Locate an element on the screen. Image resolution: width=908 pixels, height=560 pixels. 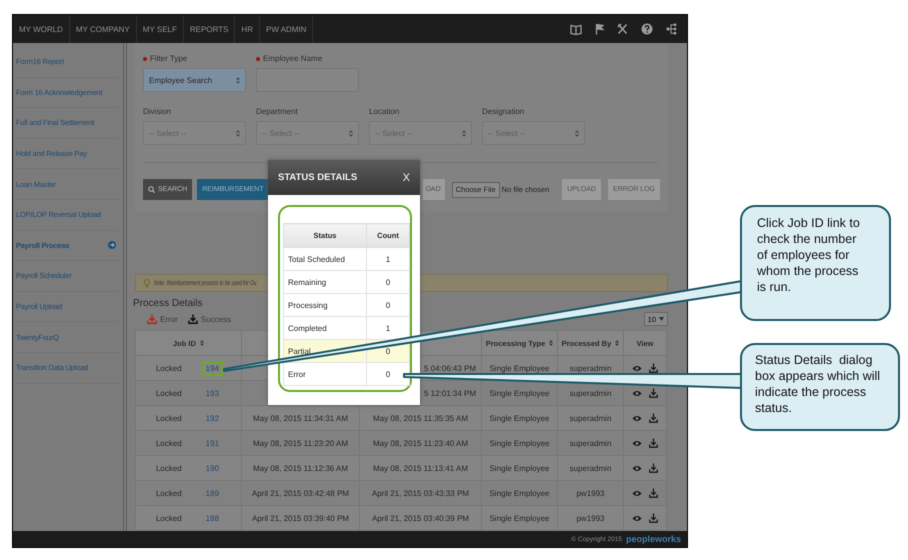
job-id-link: 194 is located at coordinates (213, 368).